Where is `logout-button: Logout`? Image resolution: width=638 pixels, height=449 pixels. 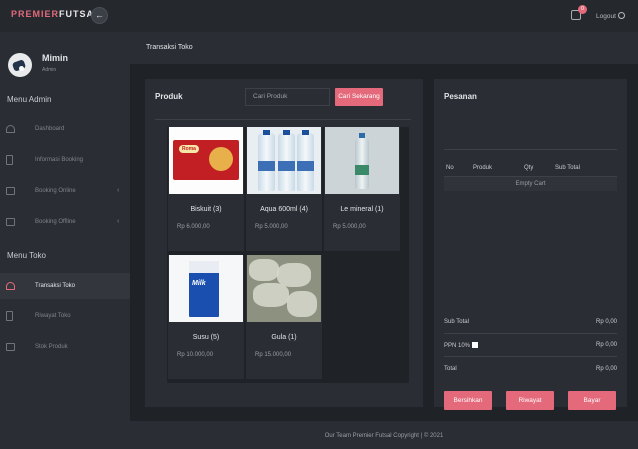
logout-button: Logout is located at coordinates (610, 16).